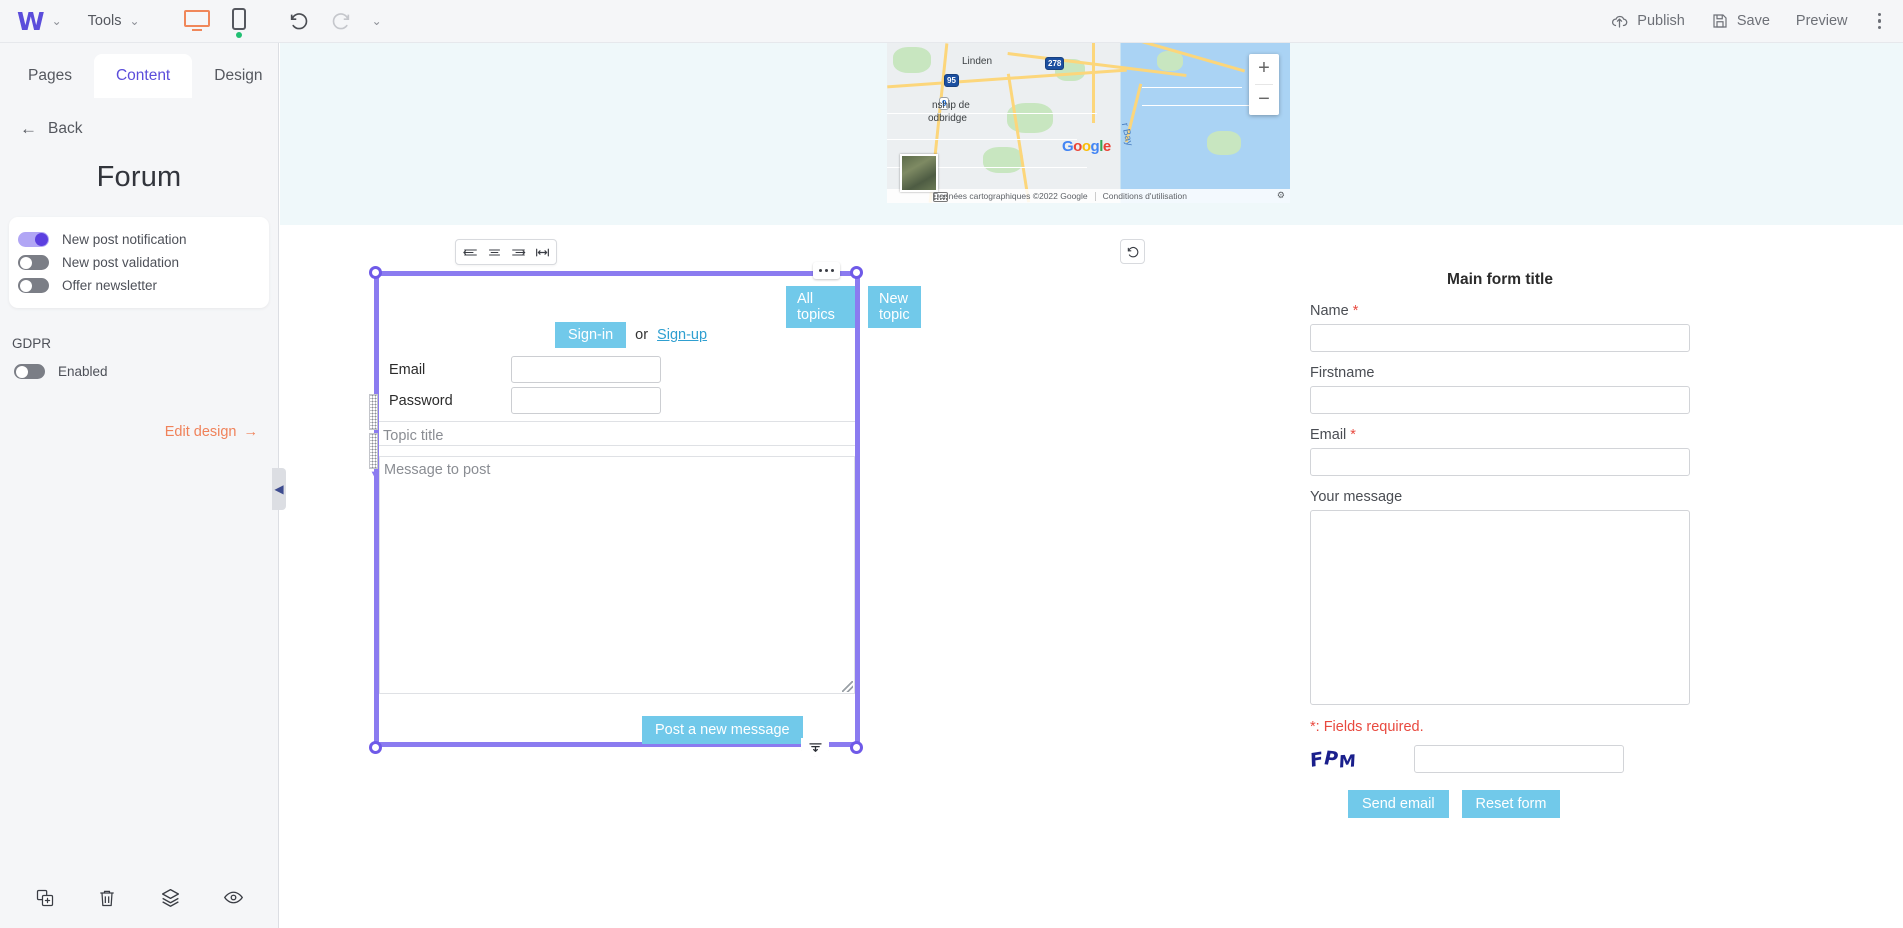  I want to click on edit-design-link: Edit design →, so click(211, 432).